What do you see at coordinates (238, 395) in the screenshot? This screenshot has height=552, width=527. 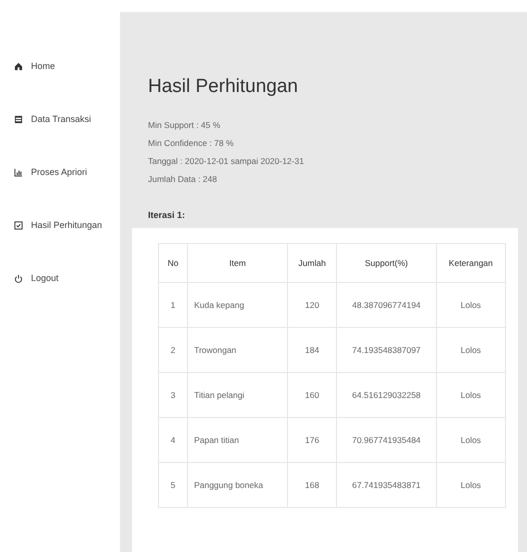 I see `table-cell: Titian pelangi` at bounding box center [238, 395].